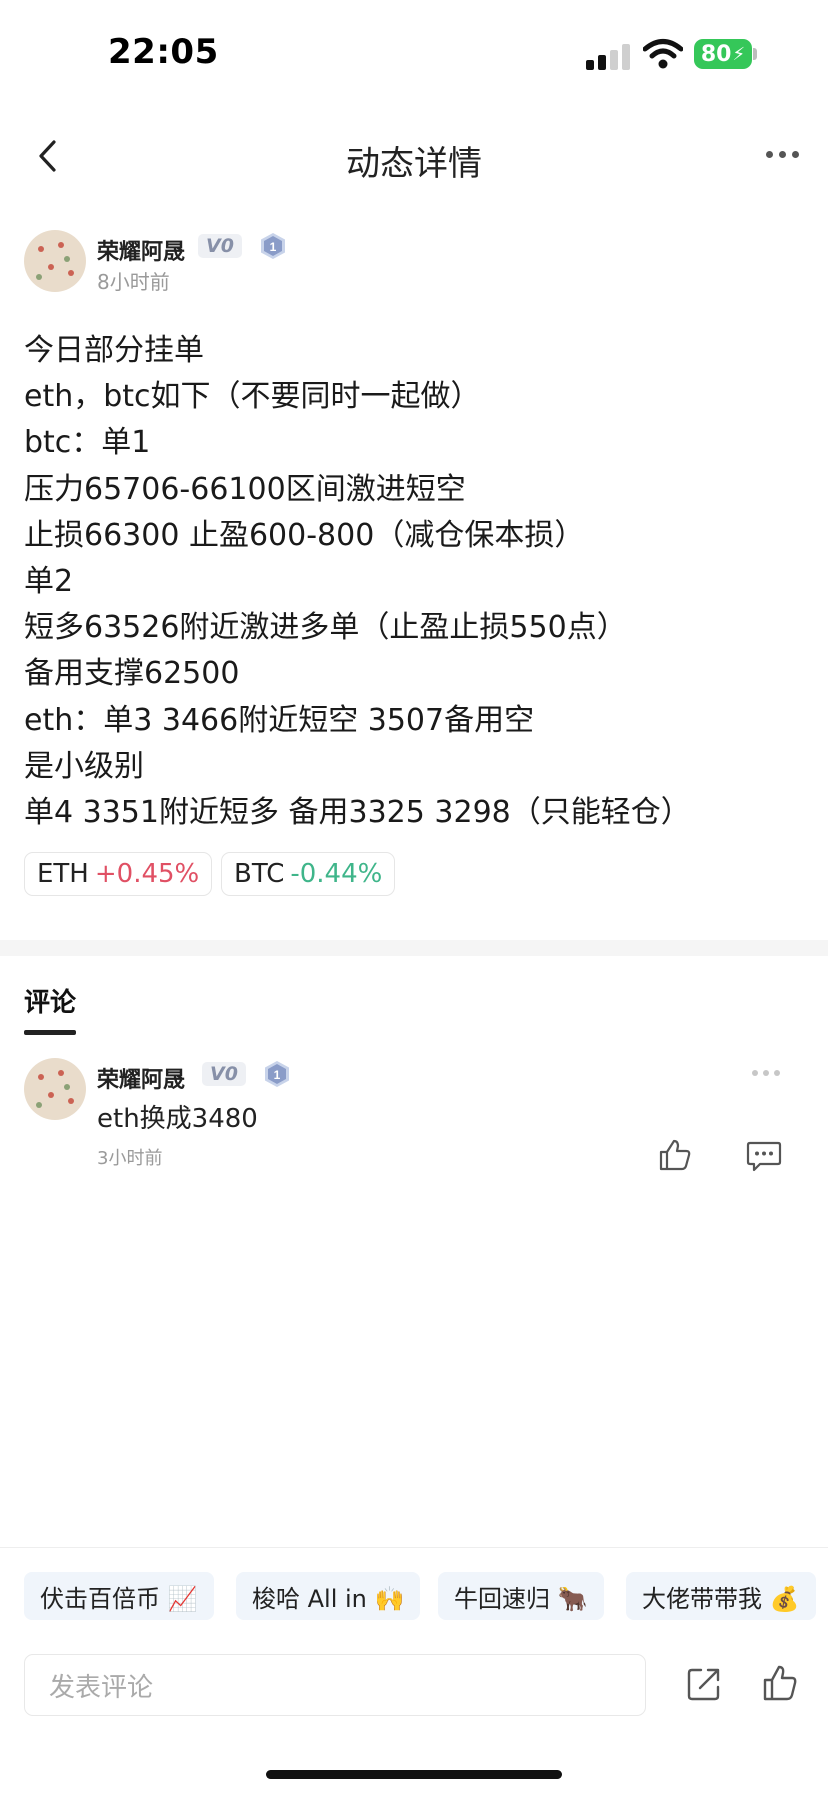  I want to click on post-line: 压力65706-66100区间激进短空, so click(245, 489).